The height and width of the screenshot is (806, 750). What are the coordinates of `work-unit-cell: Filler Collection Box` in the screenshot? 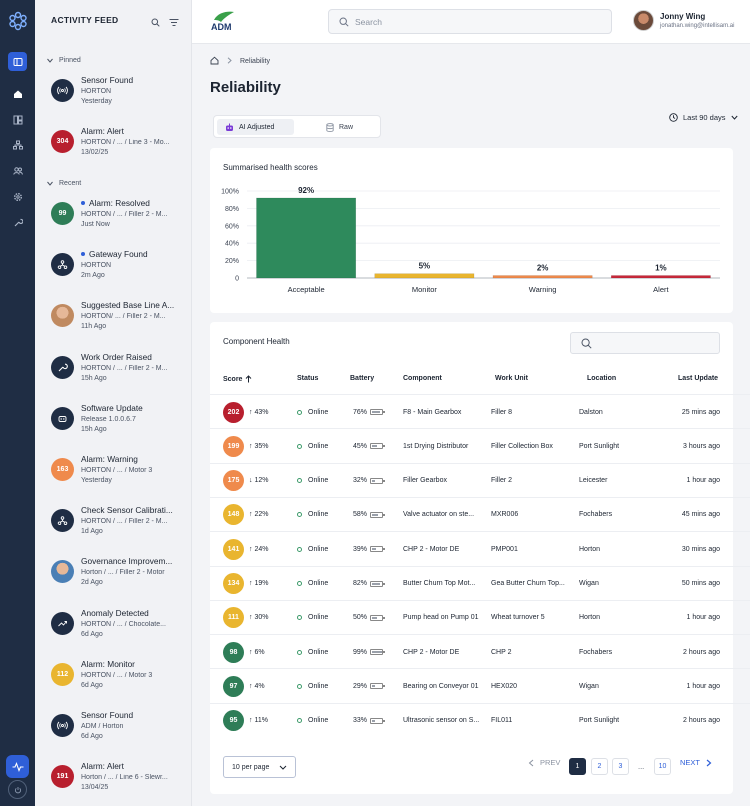 It's located at (522, 446).